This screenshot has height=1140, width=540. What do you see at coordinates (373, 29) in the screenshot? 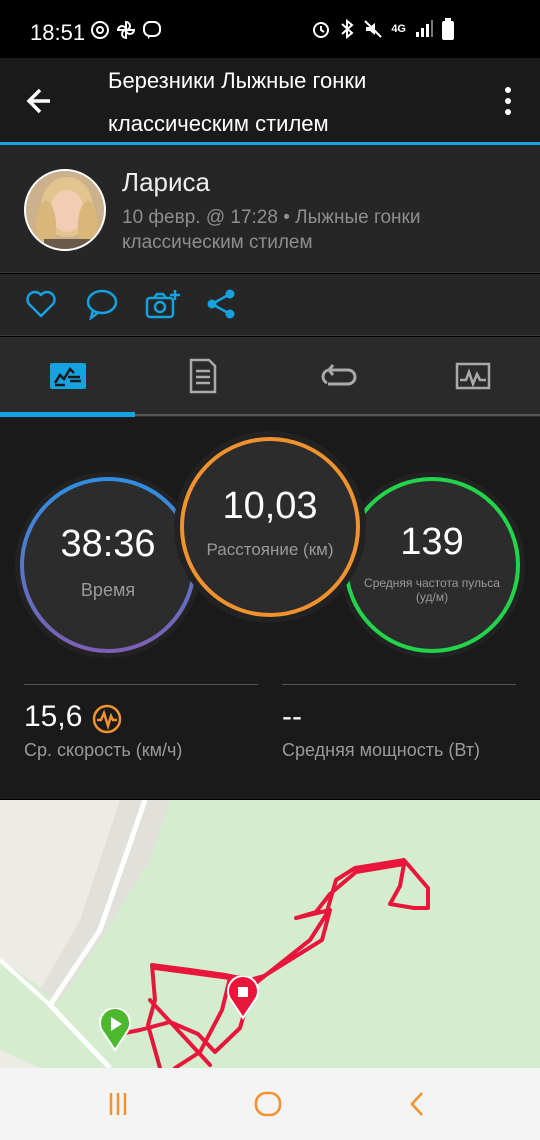
I see `mute-icon` at bounding box center [373, 29].